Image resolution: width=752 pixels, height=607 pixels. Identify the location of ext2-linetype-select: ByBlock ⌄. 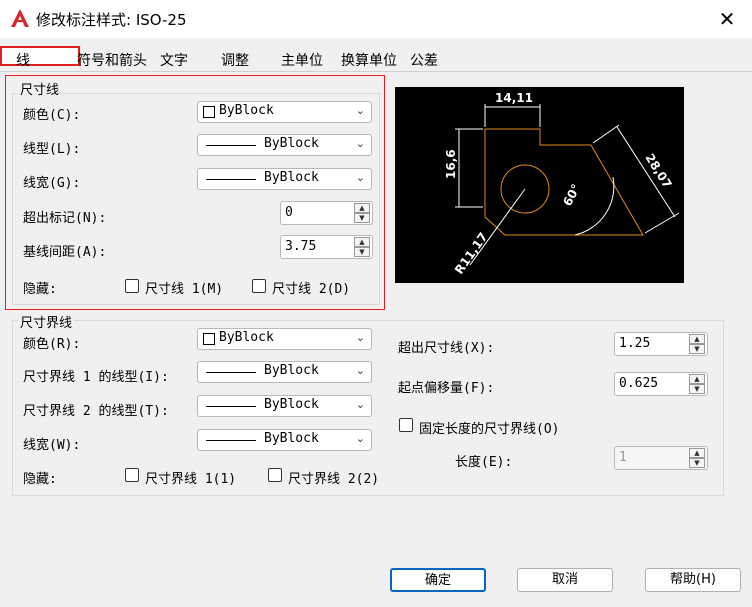
(284, 406).